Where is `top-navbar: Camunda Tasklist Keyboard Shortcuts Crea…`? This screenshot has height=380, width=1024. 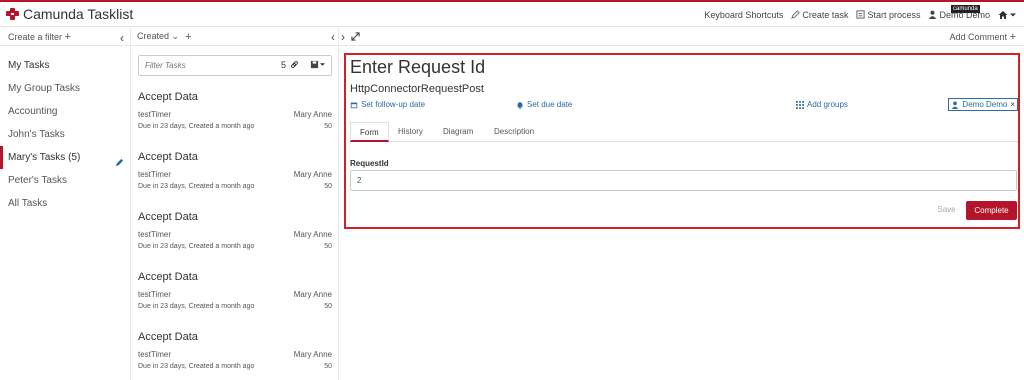
top-navbar: Camunda Tasklist Keyboard Shortcuts Crea… is located at coordinates (512, 14).